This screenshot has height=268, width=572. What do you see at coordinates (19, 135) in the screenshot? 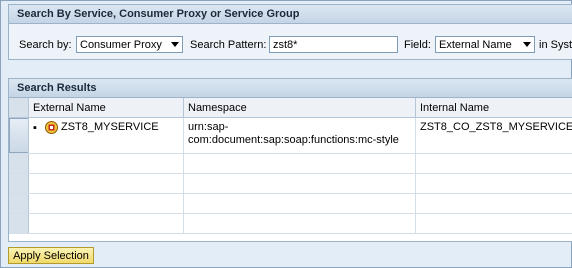
I see `row-selector` at bounding box center [19, 135].